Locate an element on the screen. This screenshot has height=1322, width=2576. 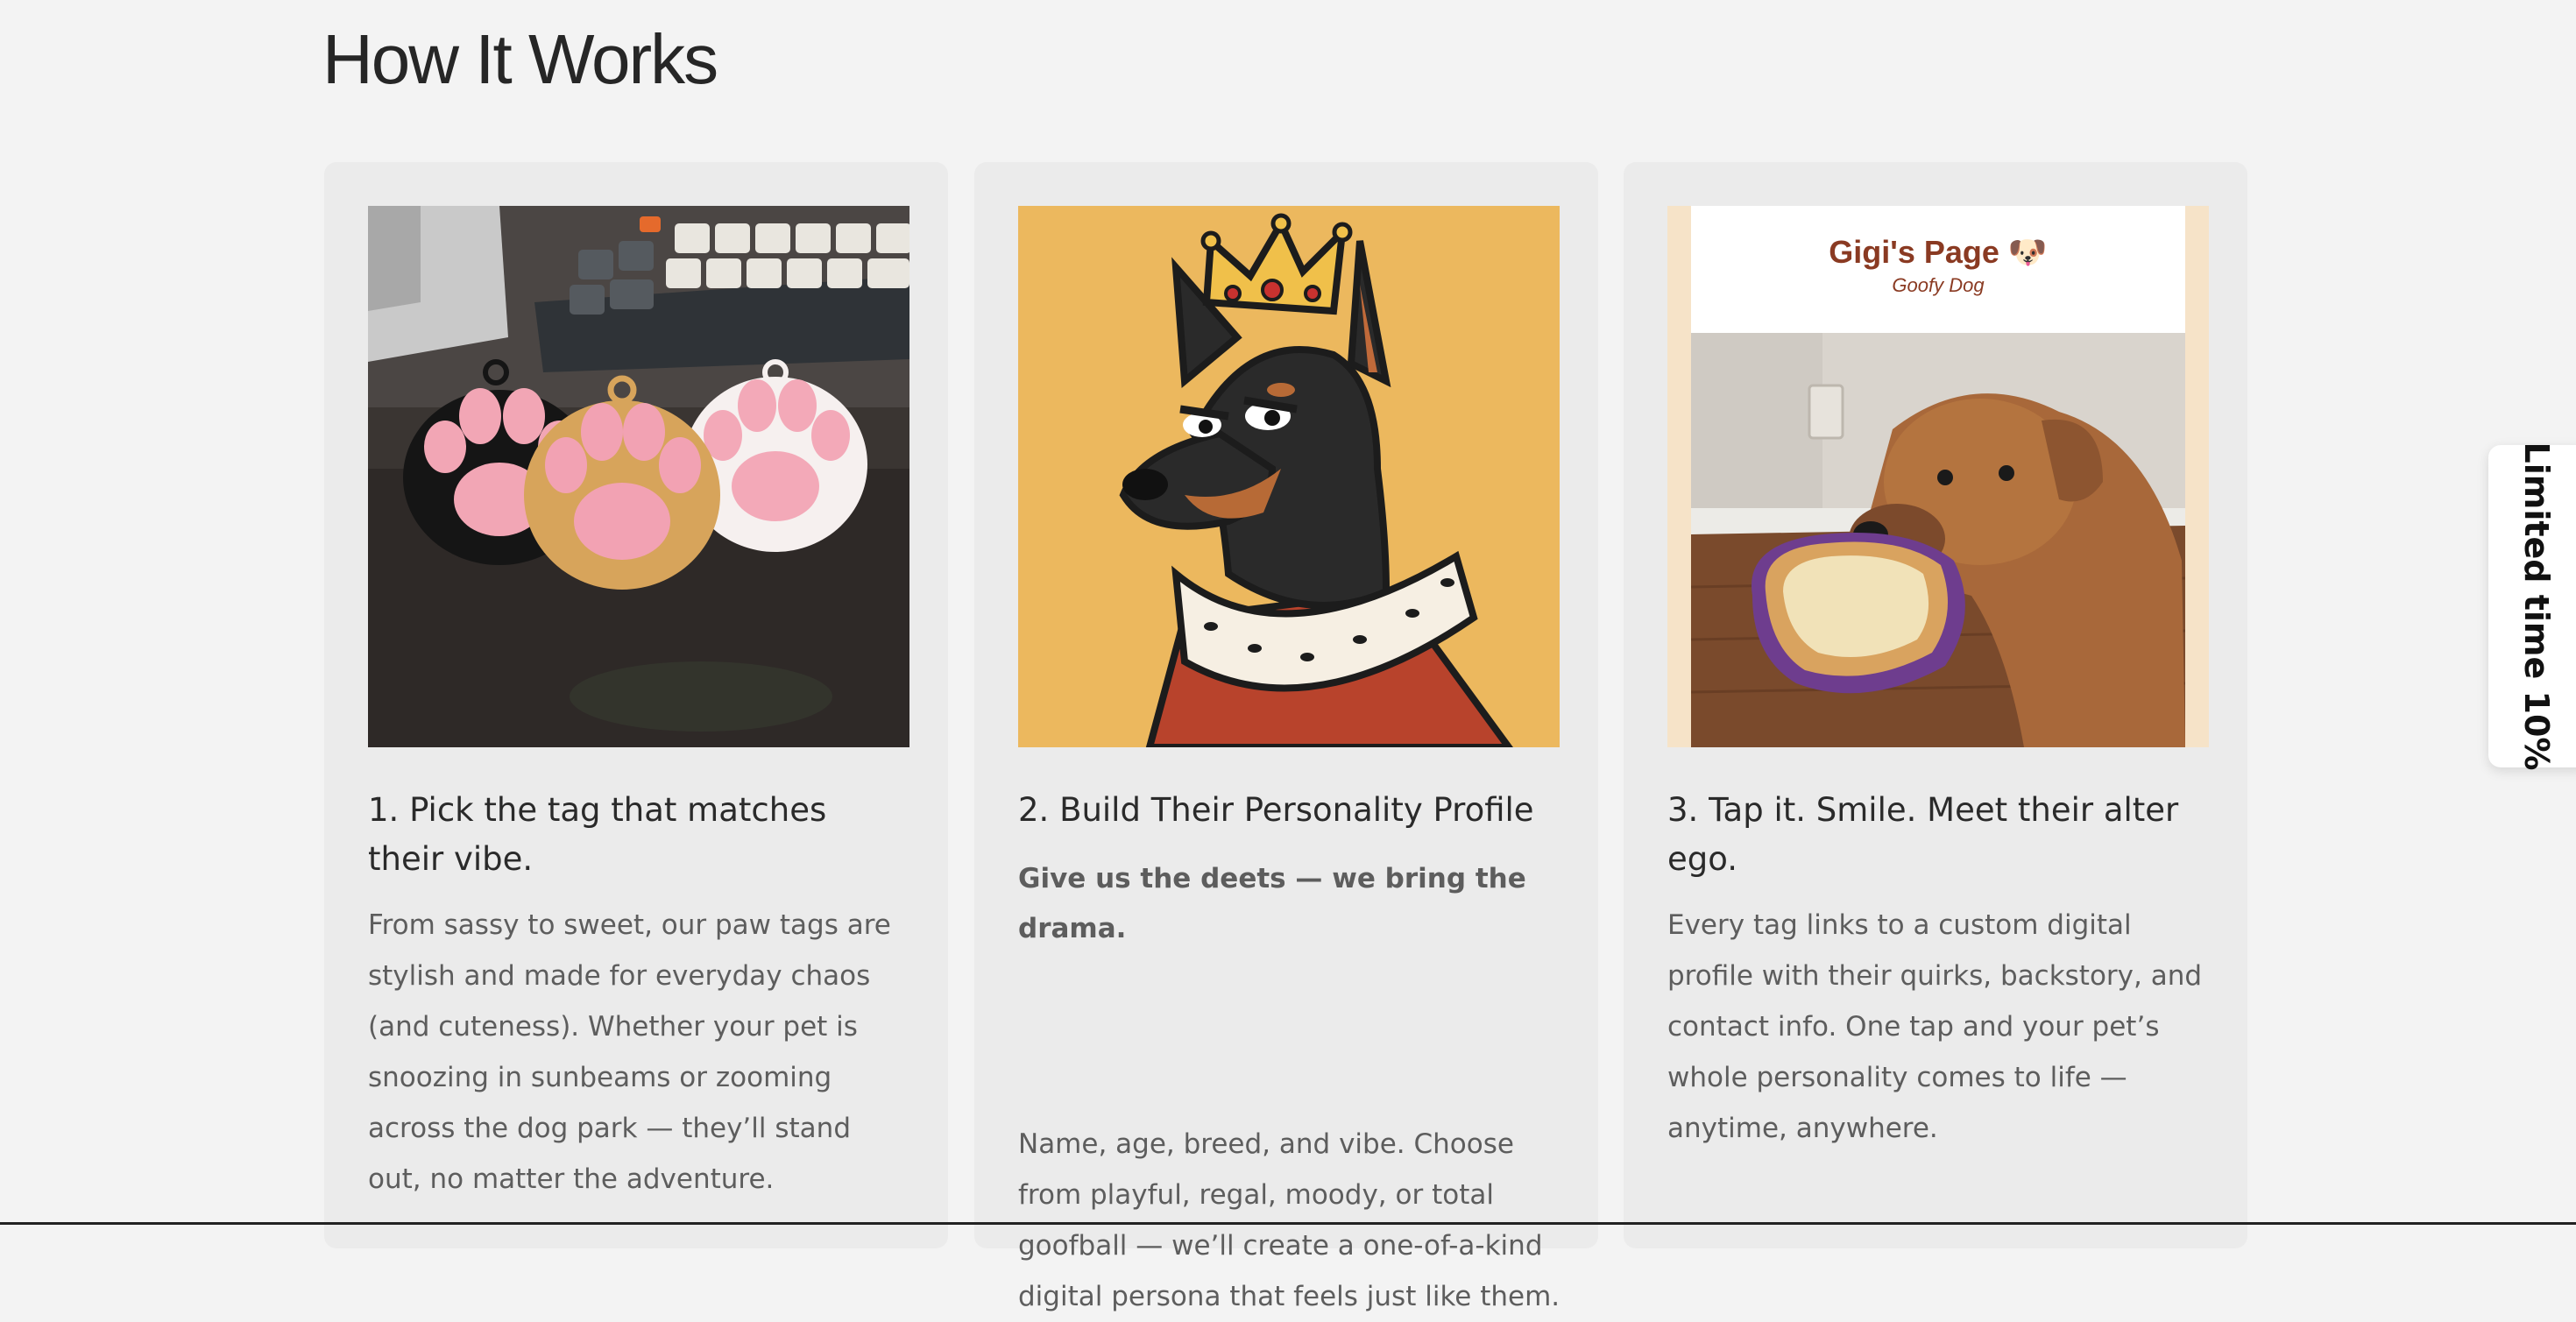
doberman-king-illustration is located at coordinates (1289, 477).